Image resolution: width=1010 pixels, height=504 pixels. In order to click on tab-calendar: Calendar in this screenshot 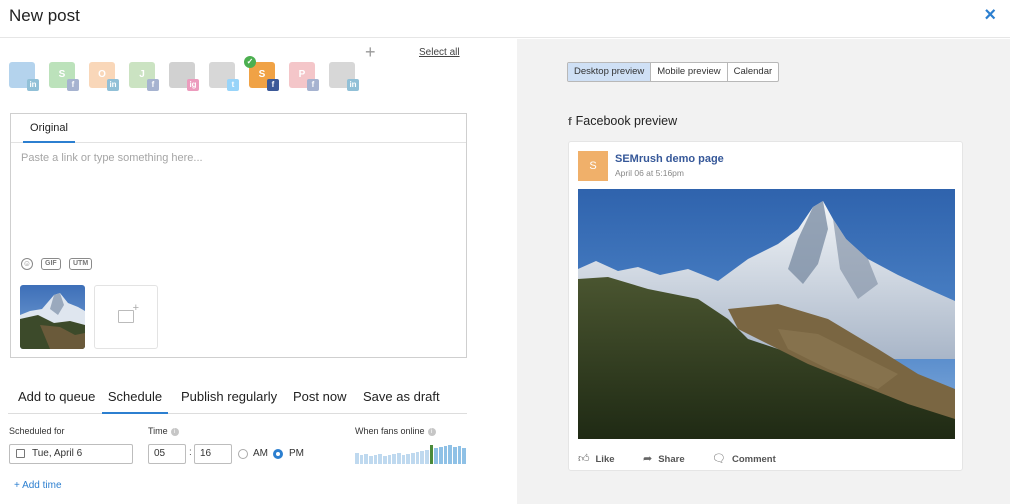, I will do `click(753, 72)`.